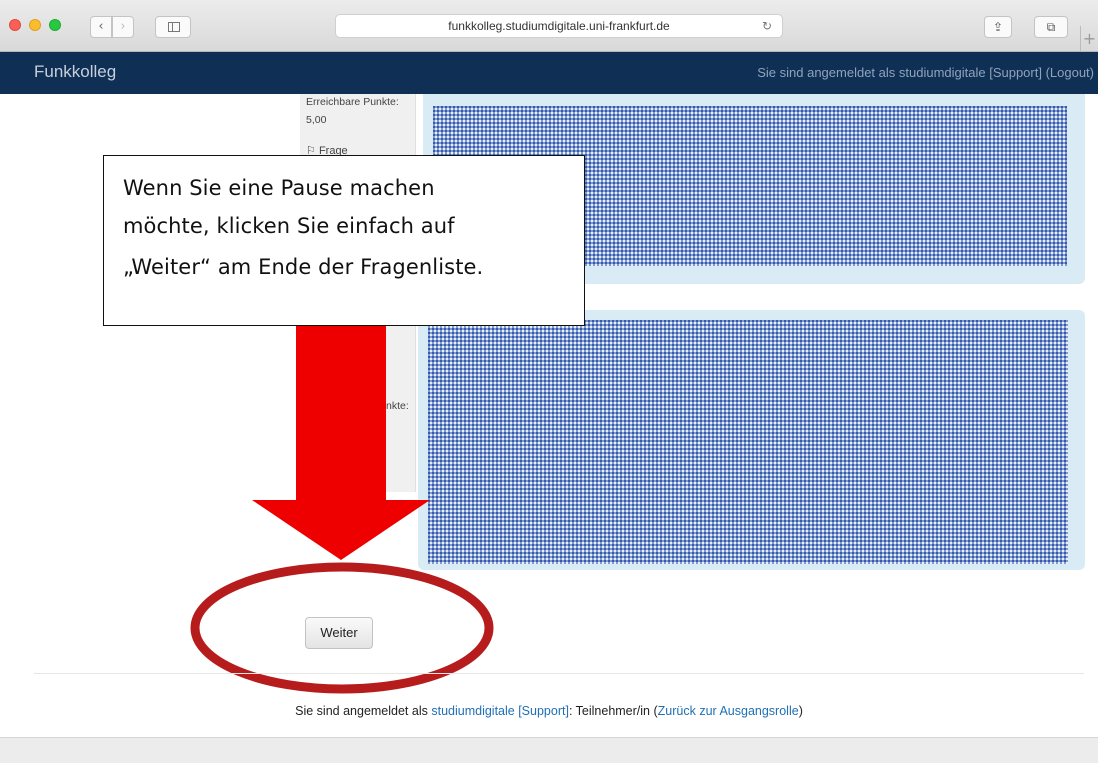 This screenshot has height=763, width=1098. What do you see at coordinates (289, 226) in the screenshot?
I see `callout-line-2: möchte, klicken Sie einfach auf` at bounding box center [289, 226].